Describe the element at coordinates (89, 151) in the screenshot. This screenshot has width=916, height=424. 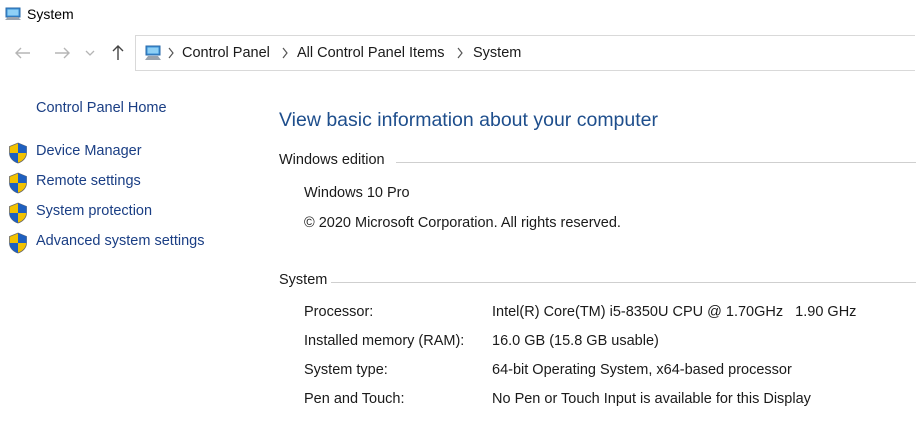
I see `task-label: Device Manager` at that location.